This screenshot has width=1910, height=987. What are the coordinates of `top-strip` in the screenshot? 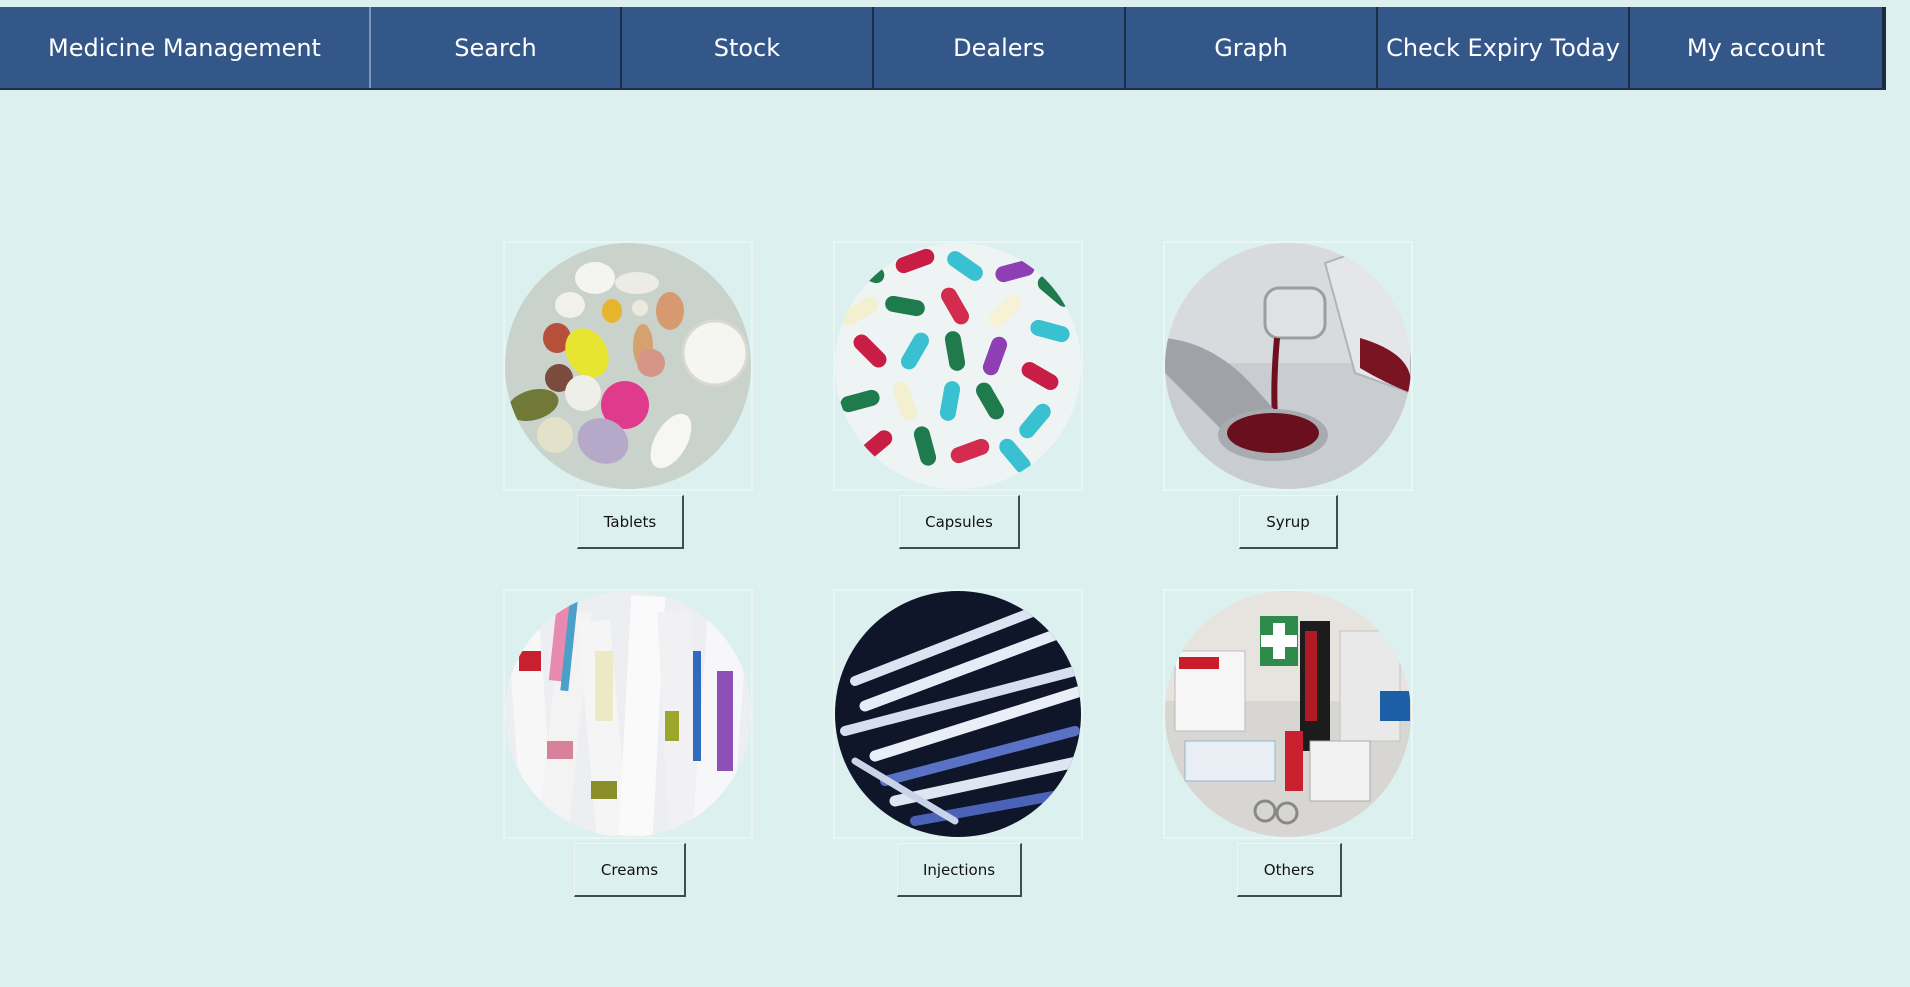 It's located at (955, 3).